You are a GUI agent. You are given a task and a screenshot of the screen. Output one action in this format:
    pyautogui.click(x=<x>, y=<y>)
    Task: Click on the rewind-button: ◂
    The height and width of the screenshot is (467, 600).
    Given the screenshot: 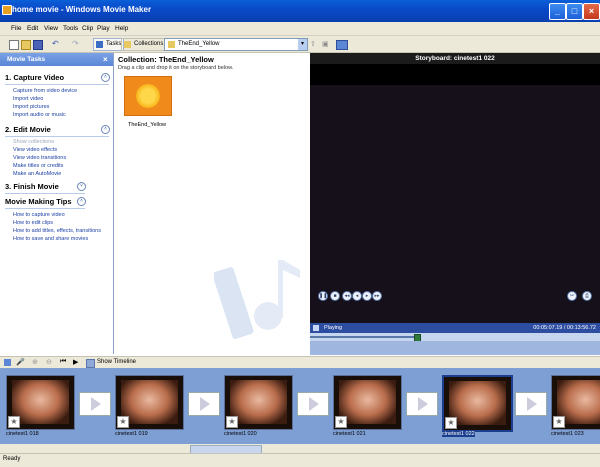 What is the action you would take?
    pyautogui.click(x=357, y=296)
    